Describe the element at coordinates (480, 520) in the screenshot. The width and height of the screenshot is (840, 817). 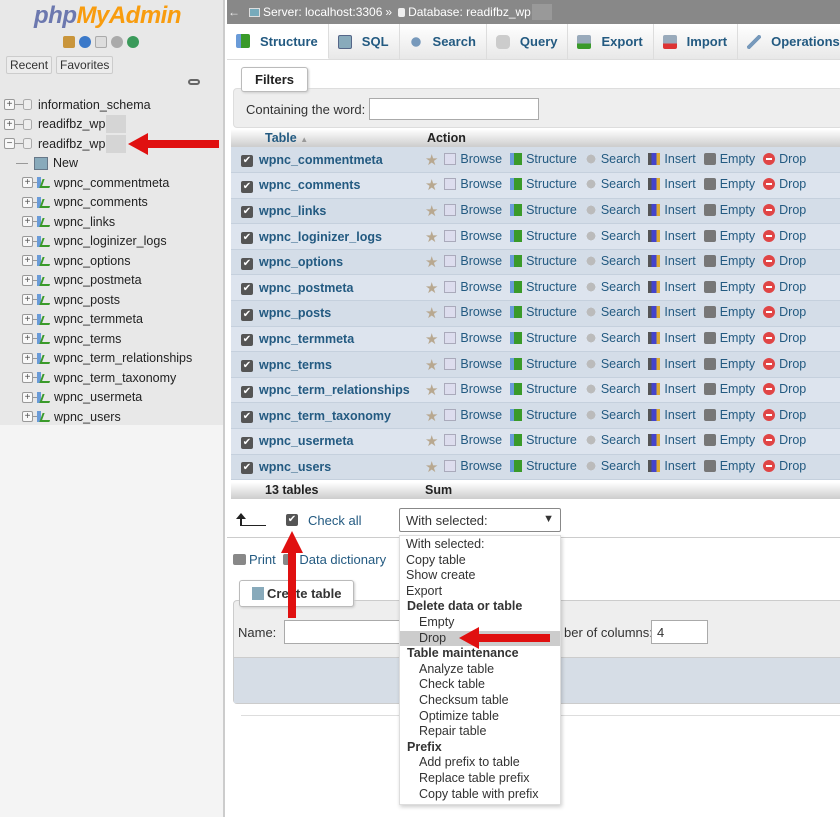
I see `with-selected-select: With selected: ▼` at that location.